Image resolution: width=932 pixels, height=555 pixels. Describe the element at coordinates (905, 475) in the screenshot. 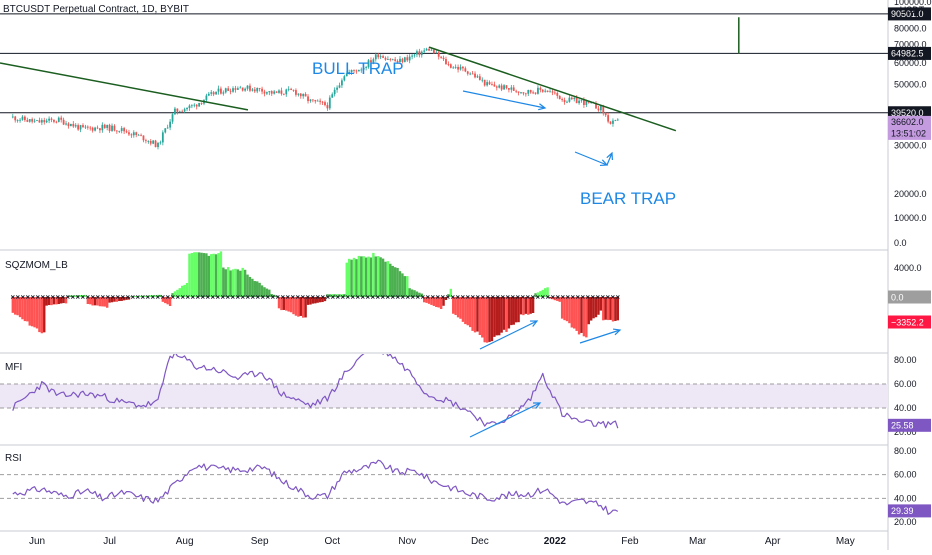

I see `rsi-tick-label-1: 60.00` at that location.